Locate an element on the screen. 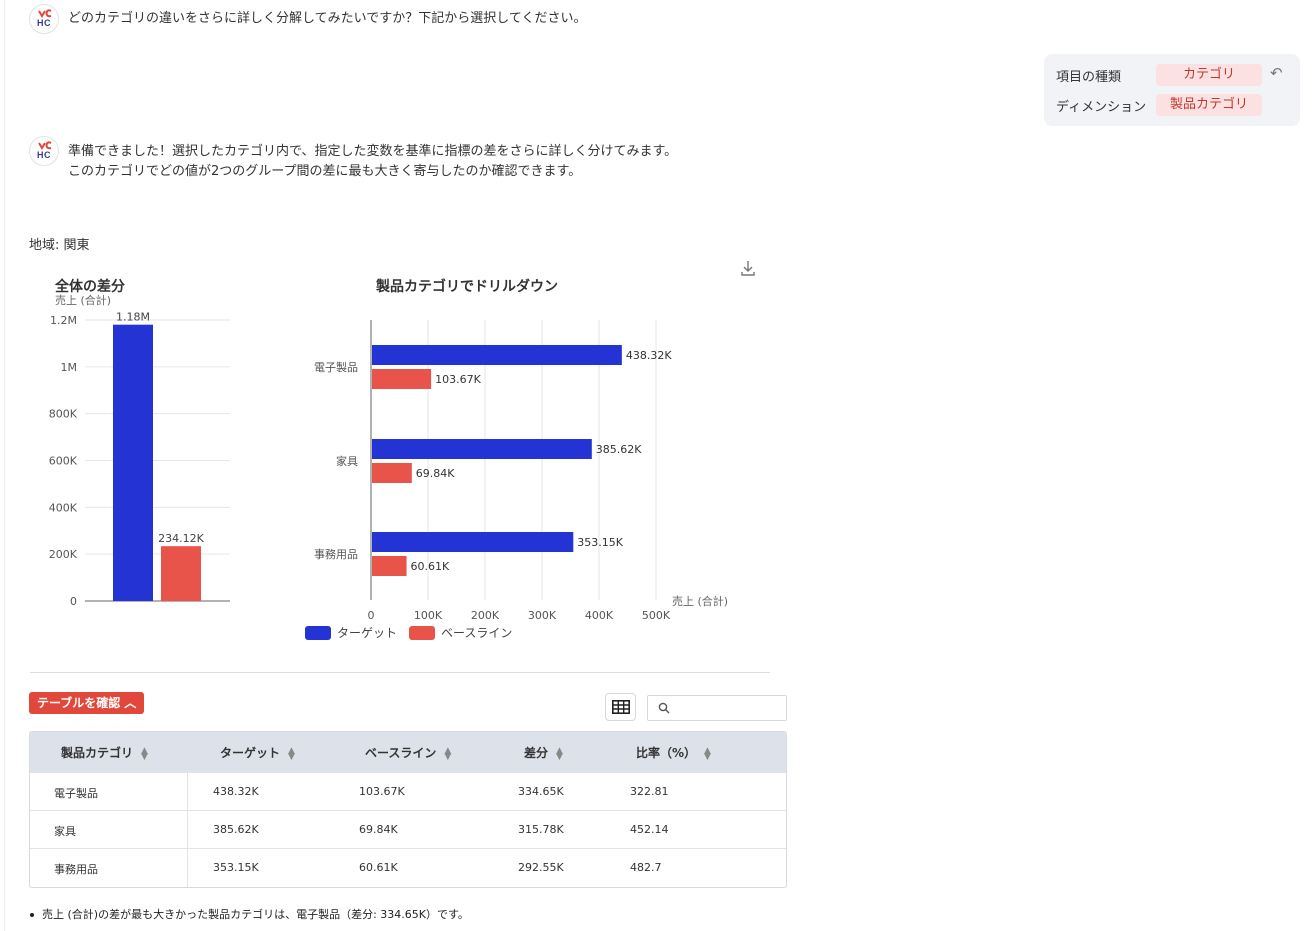 The image size is (1315, 931). data-label: 60.61K is located at coordinates (430, 566).